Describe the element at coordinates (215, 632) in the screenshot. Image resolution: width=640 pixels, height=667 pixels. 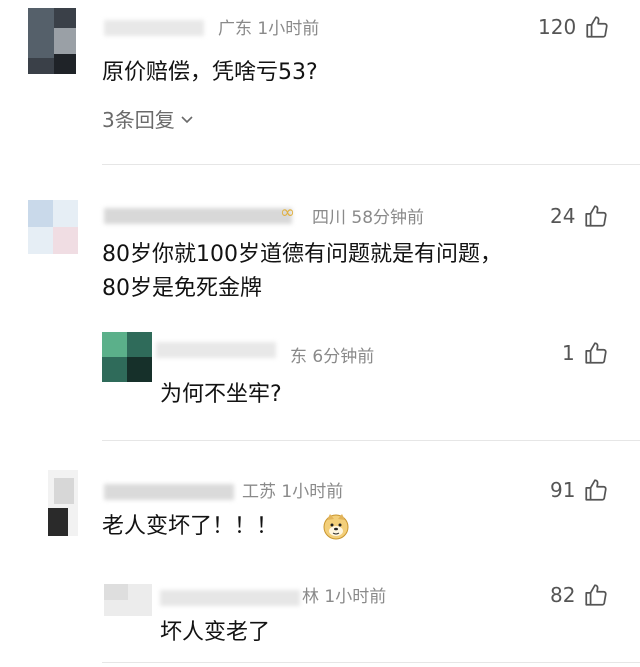
I see `reply-text: 坏人变老了` at that location.